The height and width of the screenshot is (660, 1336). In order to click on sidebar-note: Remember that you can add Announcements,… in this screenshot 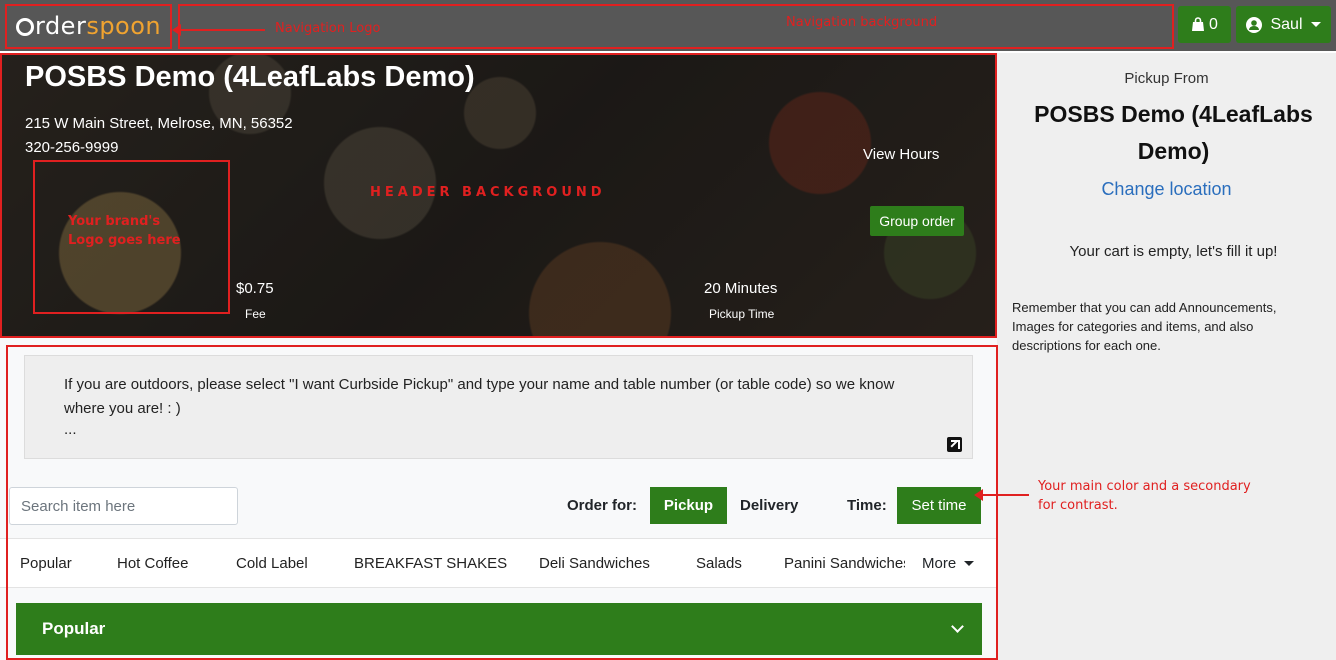, I will do `click(1144, 326)`.